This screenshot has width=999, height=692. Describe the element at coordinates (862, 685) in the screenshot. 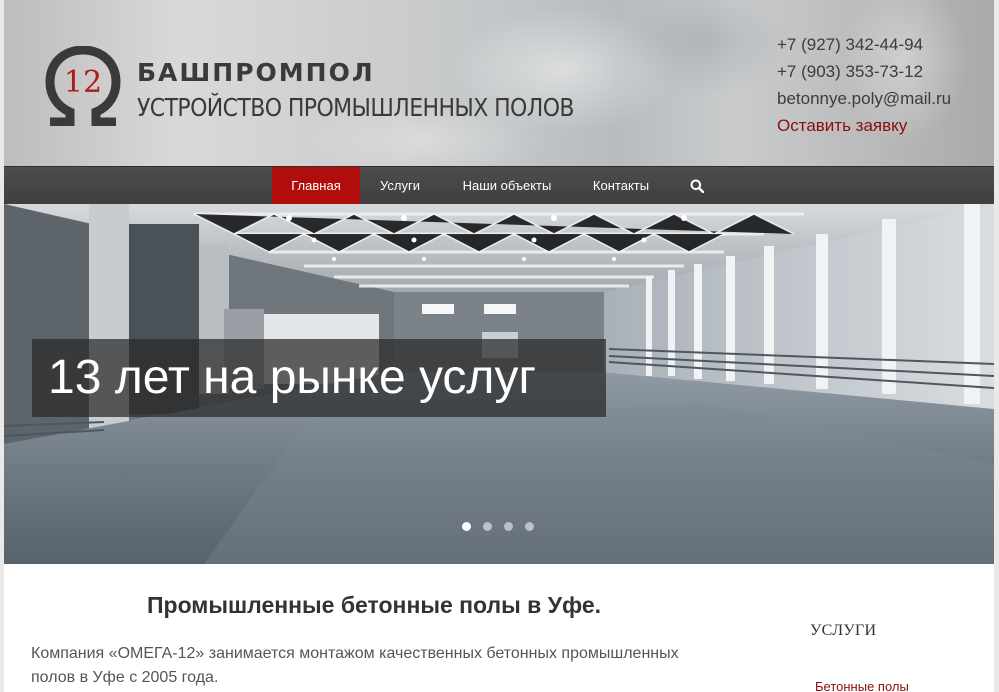

I see `sidebar-item-concrete-floors: Бетонные полы` at that location.